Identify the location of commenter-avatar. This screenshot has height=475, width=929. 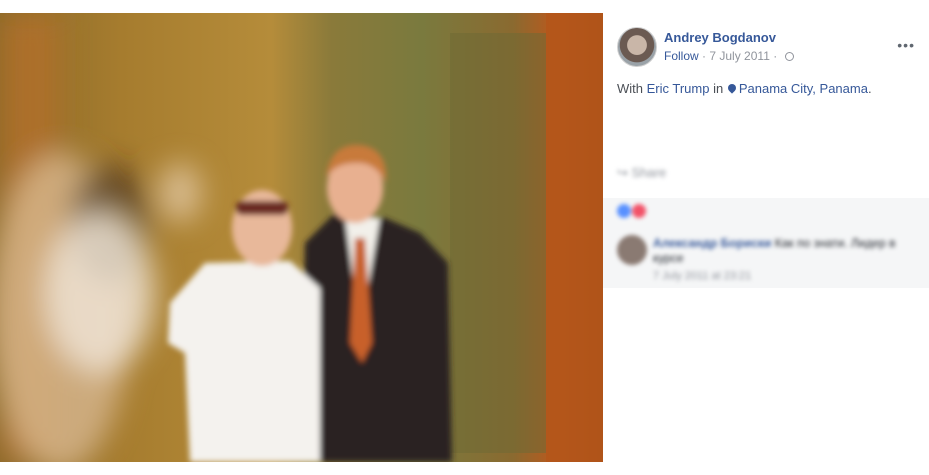
(632, 250).